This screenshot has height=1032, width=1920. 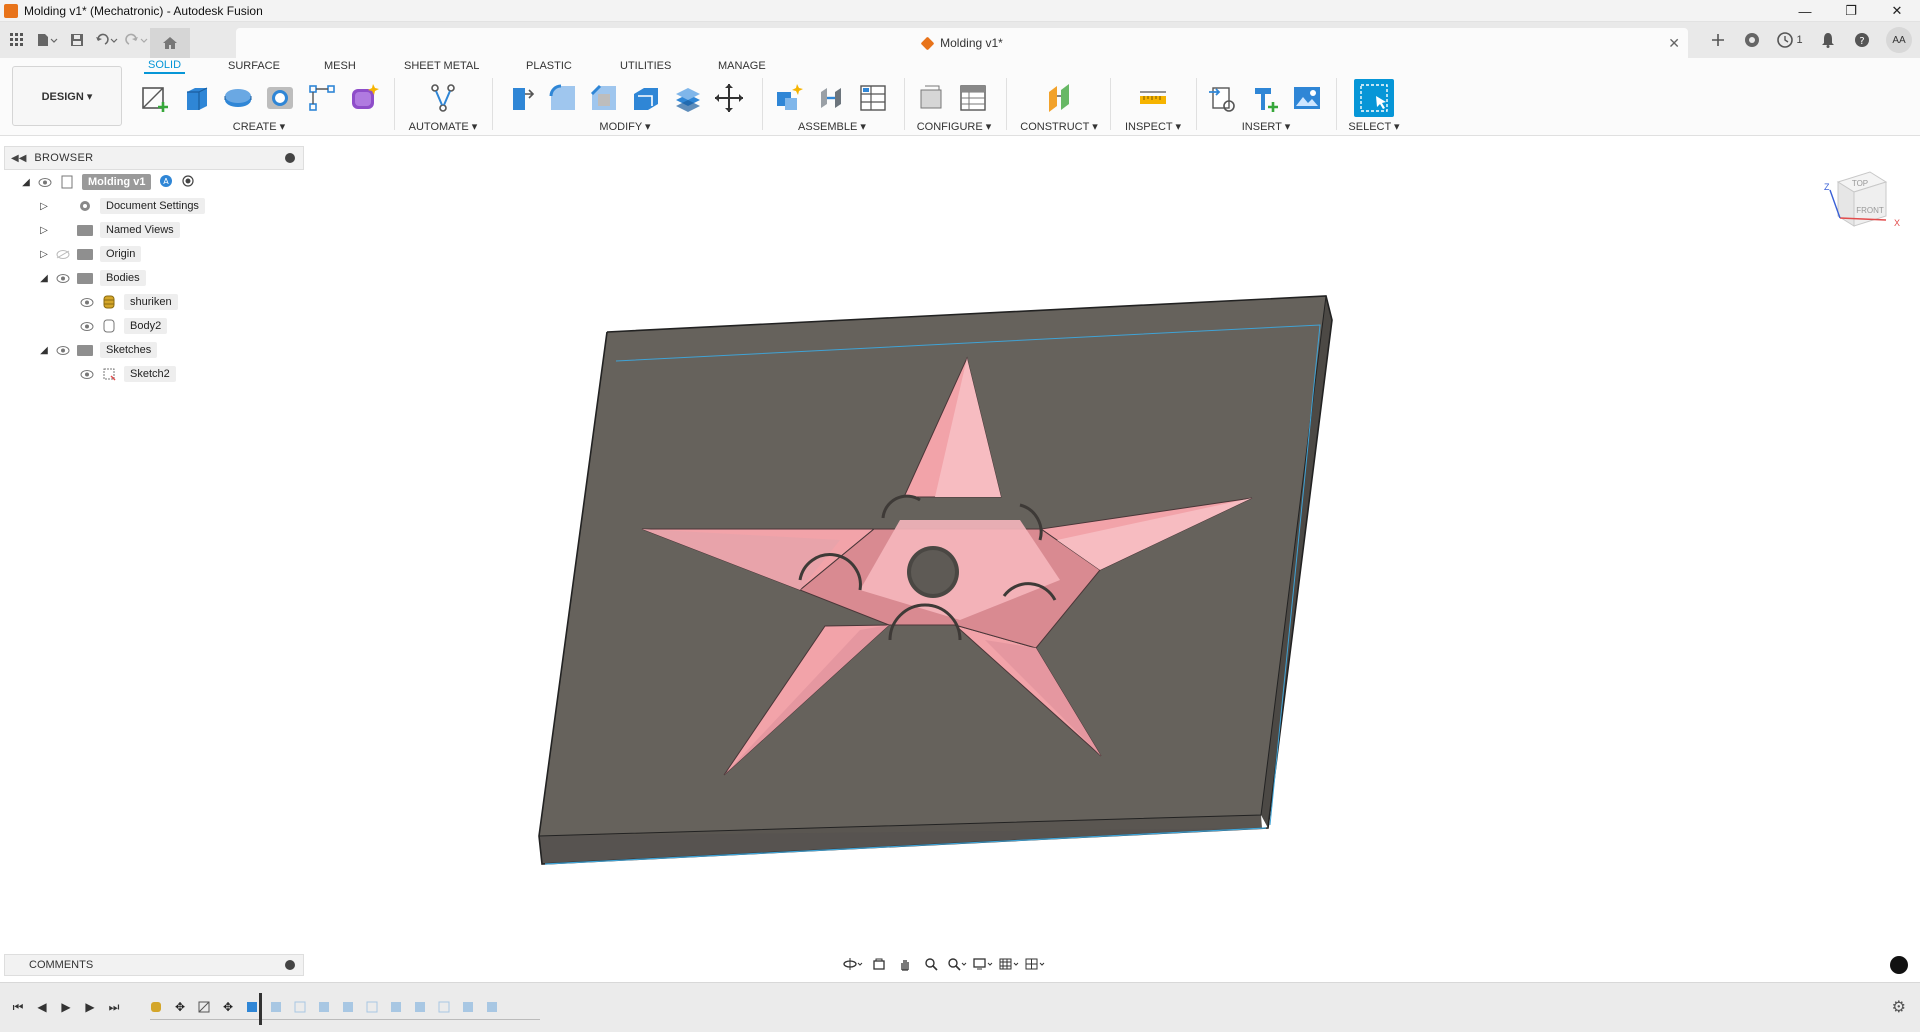 I want to click on tree-label-sketch2: Sketch2, so click(x=150, y=374).